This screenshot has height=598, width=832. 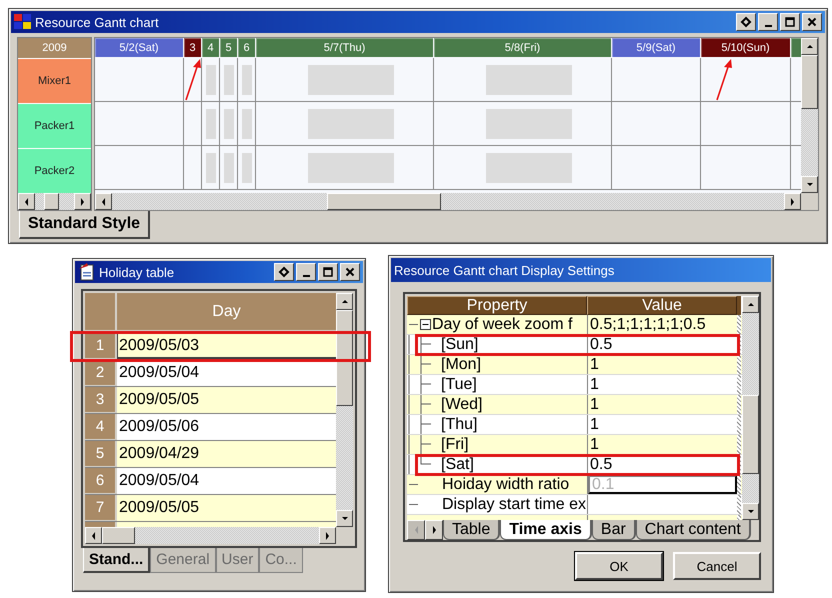 I want to click on ok-button: OK, so click(x=619, y=566).